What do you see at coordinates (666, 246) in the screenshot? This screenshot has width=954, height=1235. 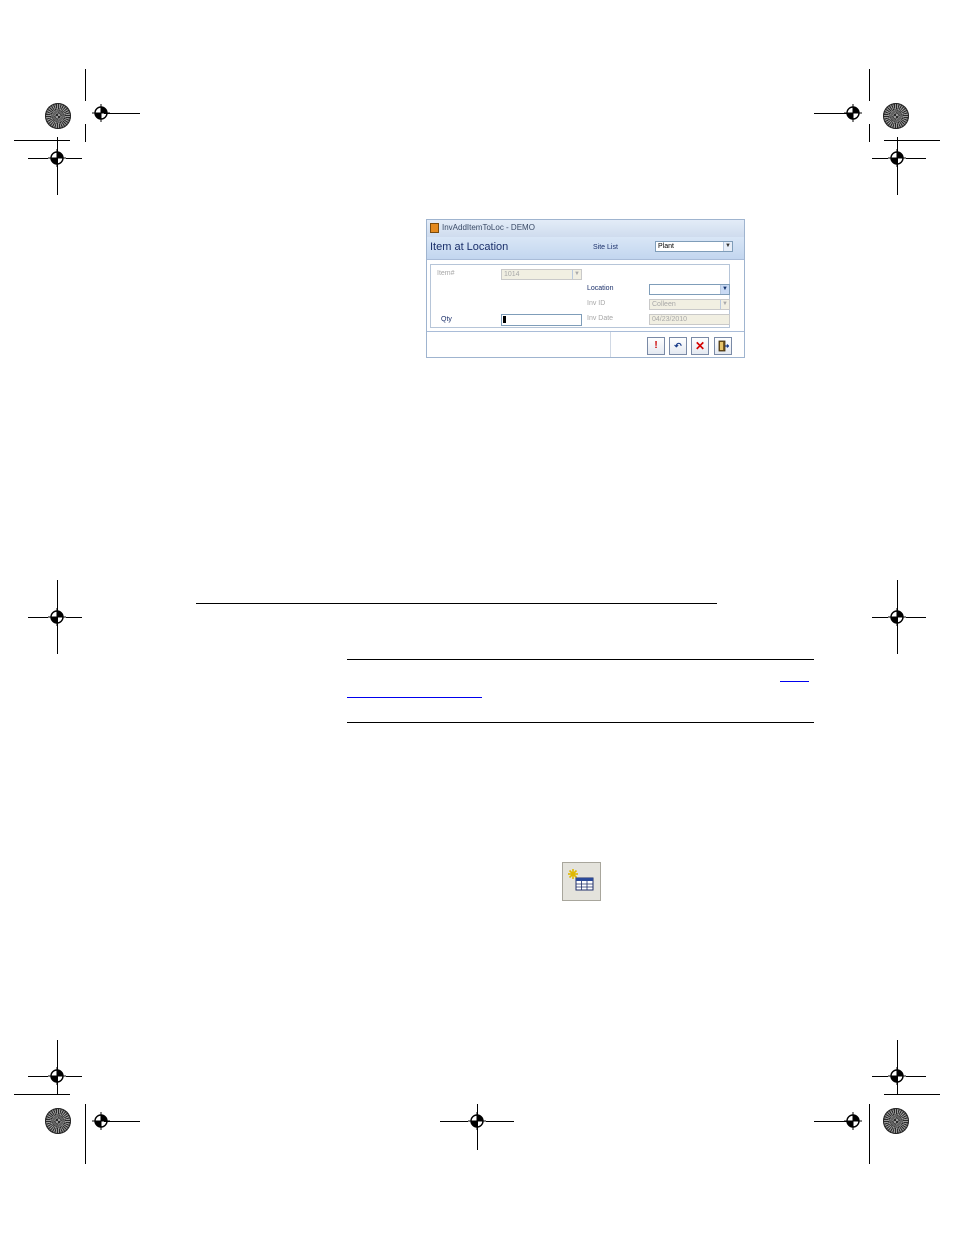 I see `site-list-value: Plant` at bounding box center [666, 246].